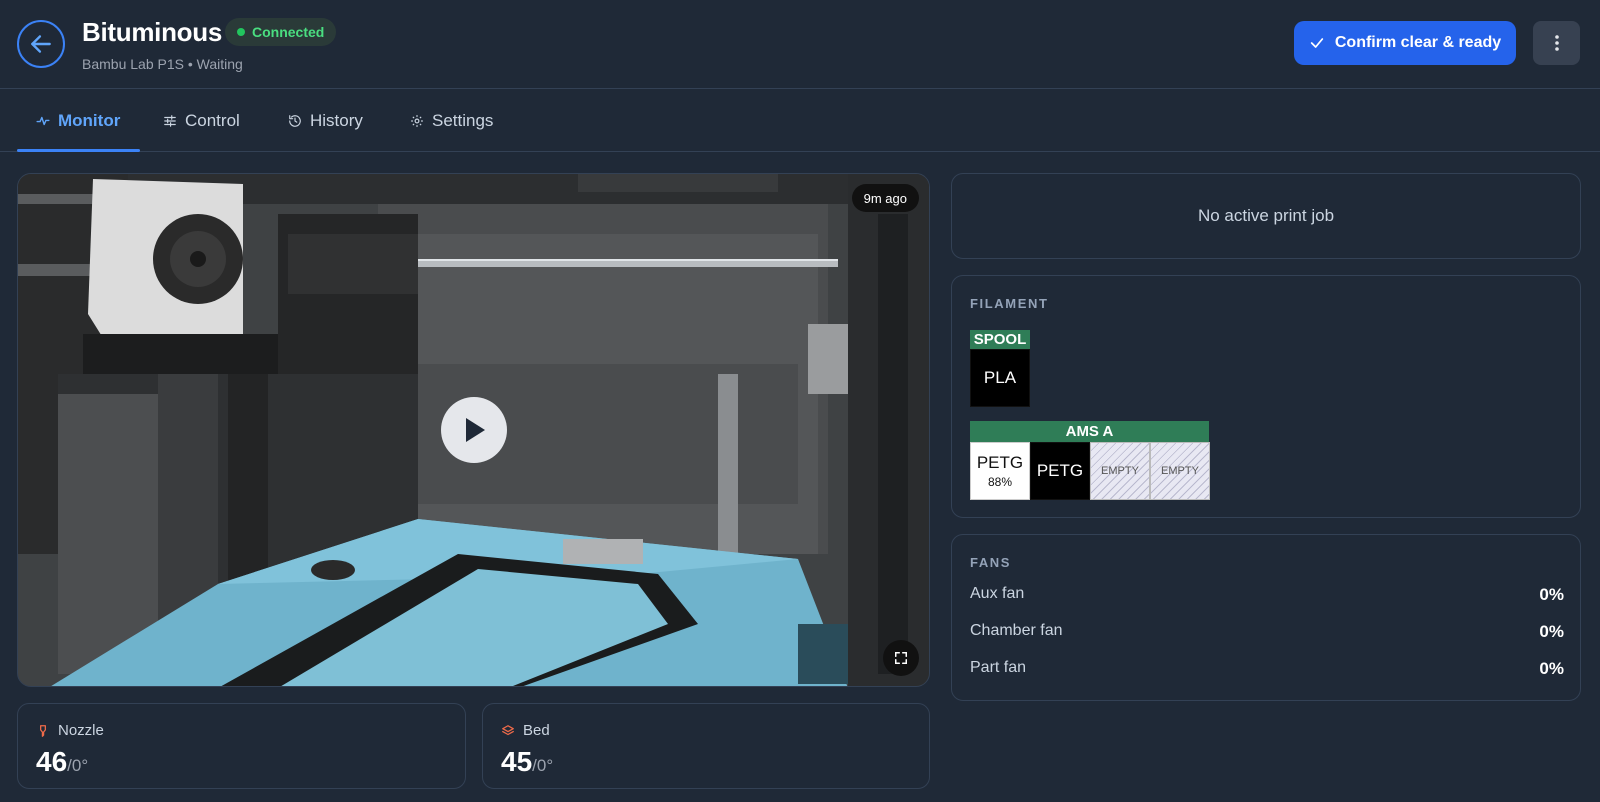  Describe the element at coordinates (706, 746) in the screenshot. I see `bed-temp-card: Bed 45/0°` at that location.